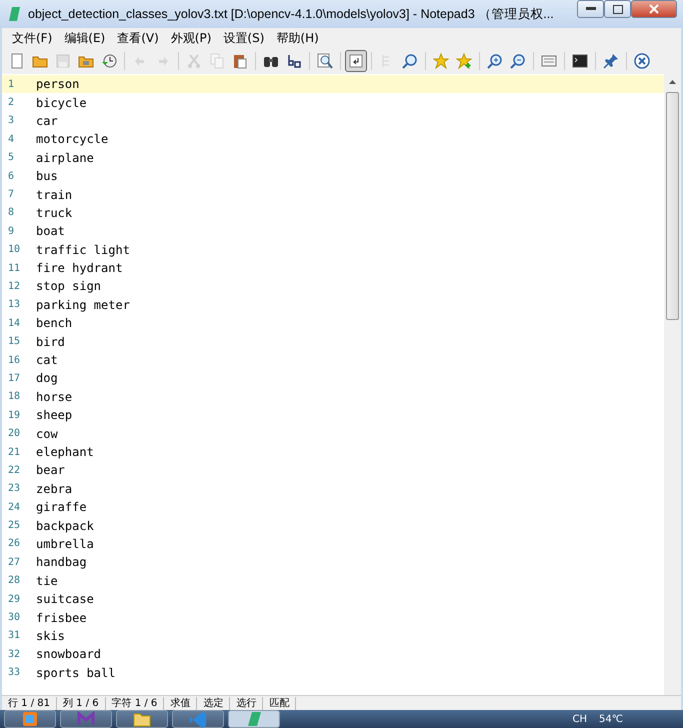 The image size is (683, 728). What do you see at coordinates (50, 231) in the screenshot?
I see `line-text: boat` at bounding box center [50, 231].